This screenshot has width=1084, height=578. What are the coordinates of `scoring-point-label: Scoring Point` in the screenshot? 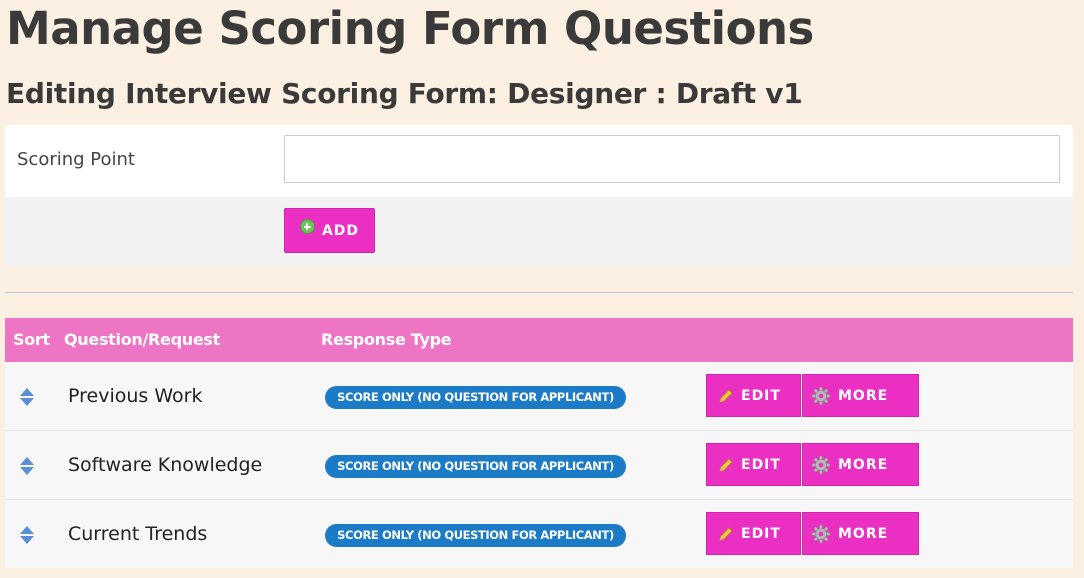 It's located at (76, 159).